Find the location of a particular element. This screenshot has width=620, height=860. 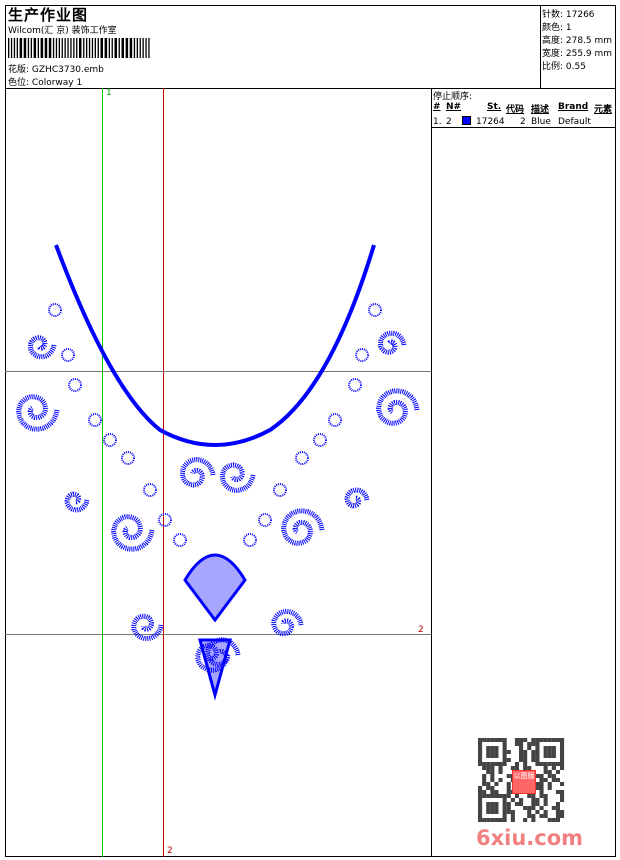

col-code: 代码 is located at coordinates (515, 110).